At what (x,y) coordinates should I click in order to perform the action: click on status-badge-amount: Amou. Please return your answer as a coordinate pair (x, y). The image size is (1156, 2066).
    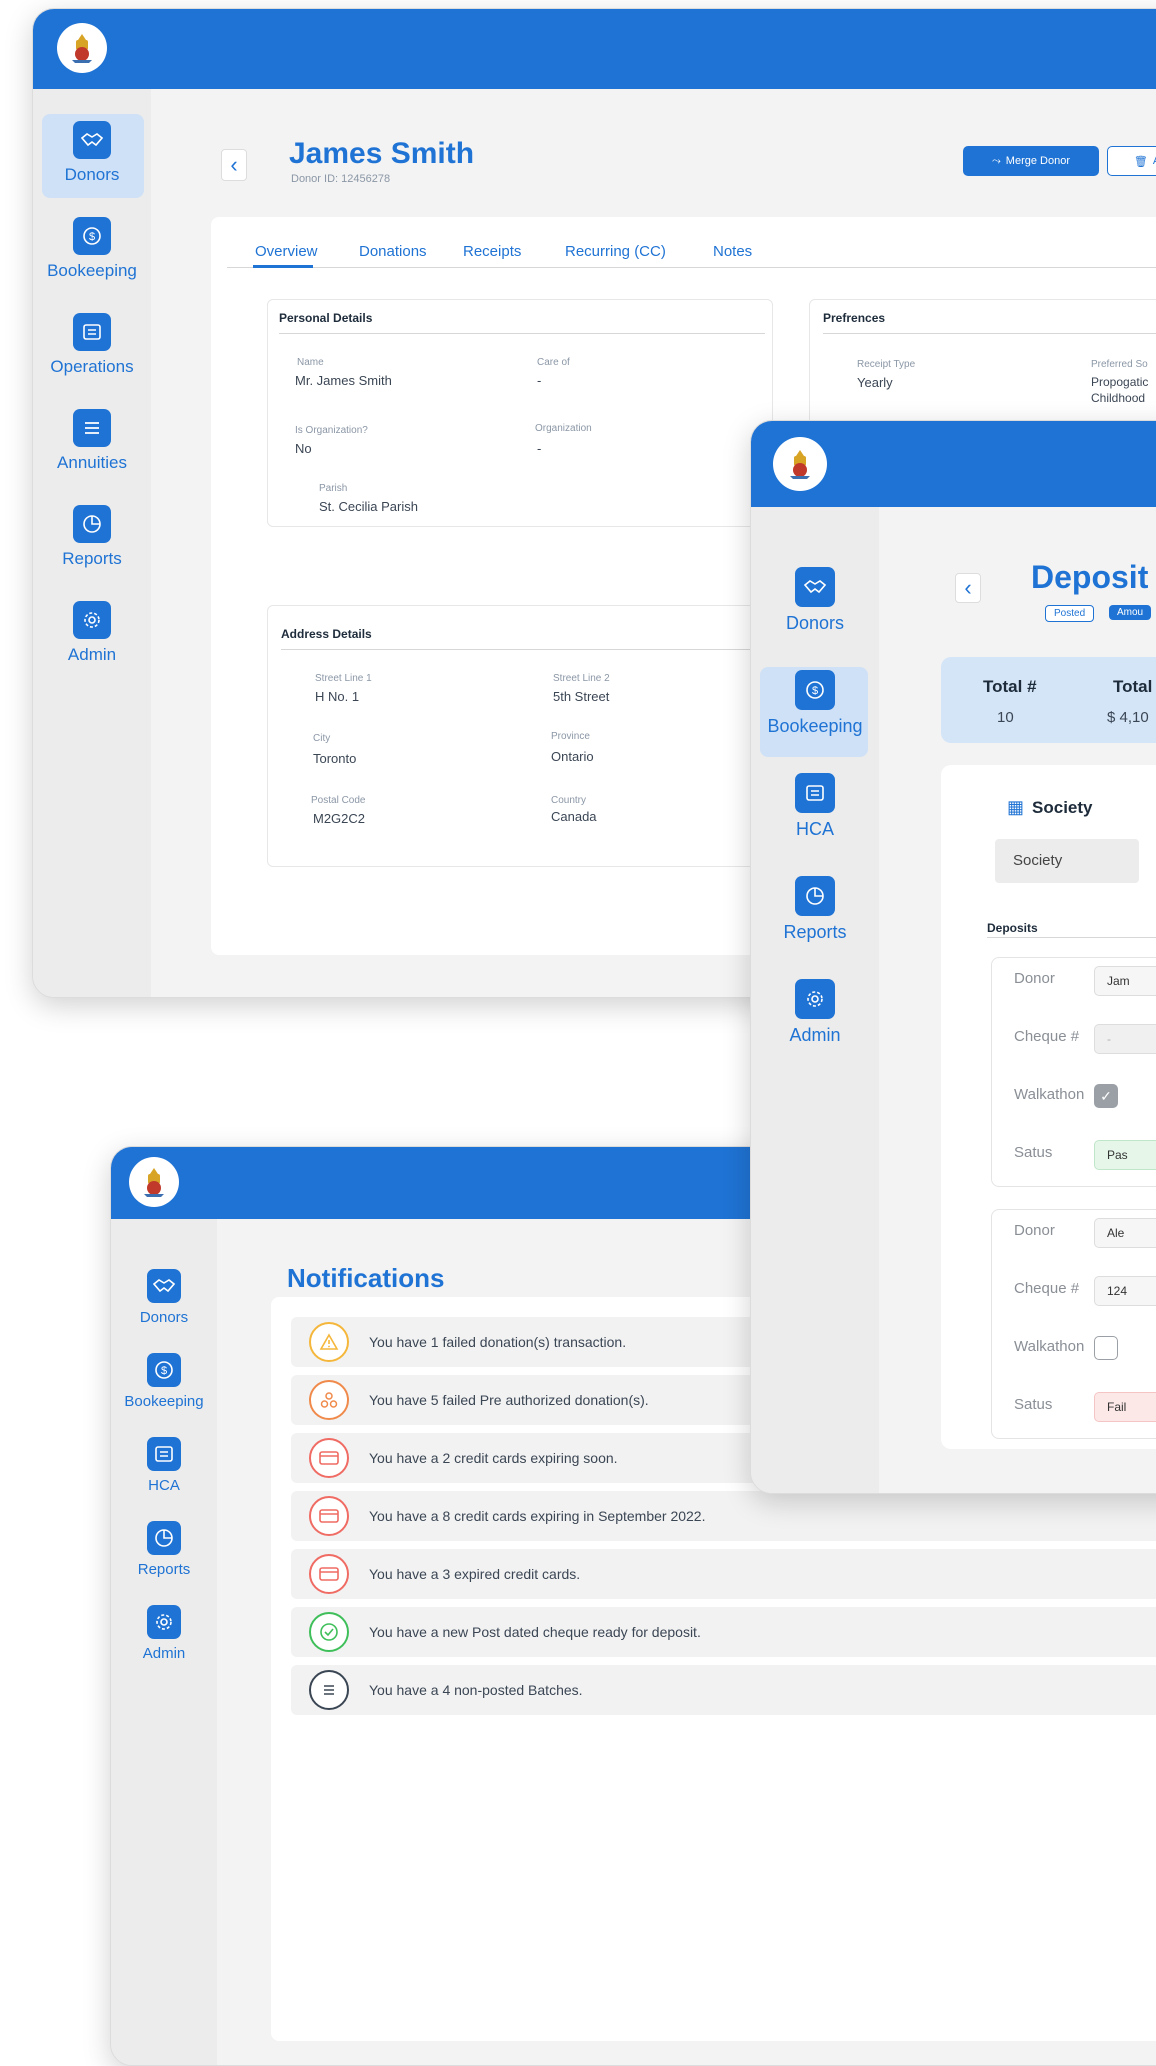
    Looking at the image, I should click on (1130, 612).